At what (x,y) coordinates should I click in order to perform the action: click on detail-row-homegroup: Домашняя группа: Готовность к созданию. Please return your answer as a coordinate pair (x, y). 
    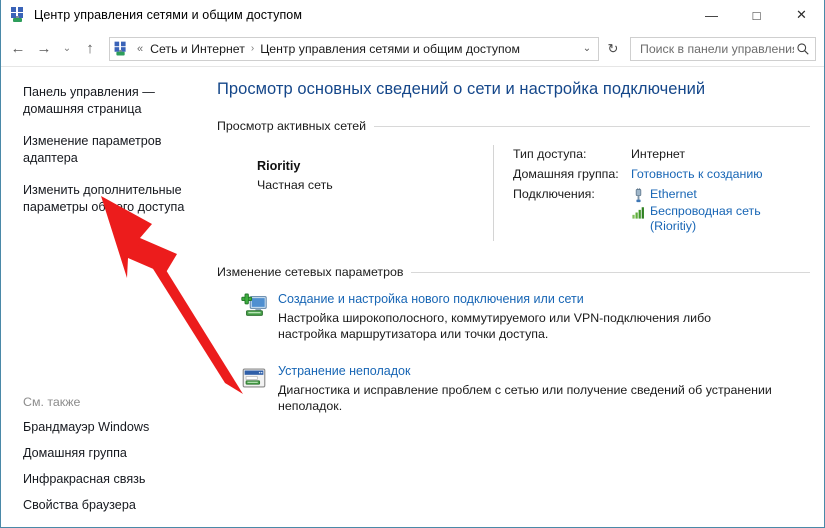
    Looking at the image, I should click on (661, 174).